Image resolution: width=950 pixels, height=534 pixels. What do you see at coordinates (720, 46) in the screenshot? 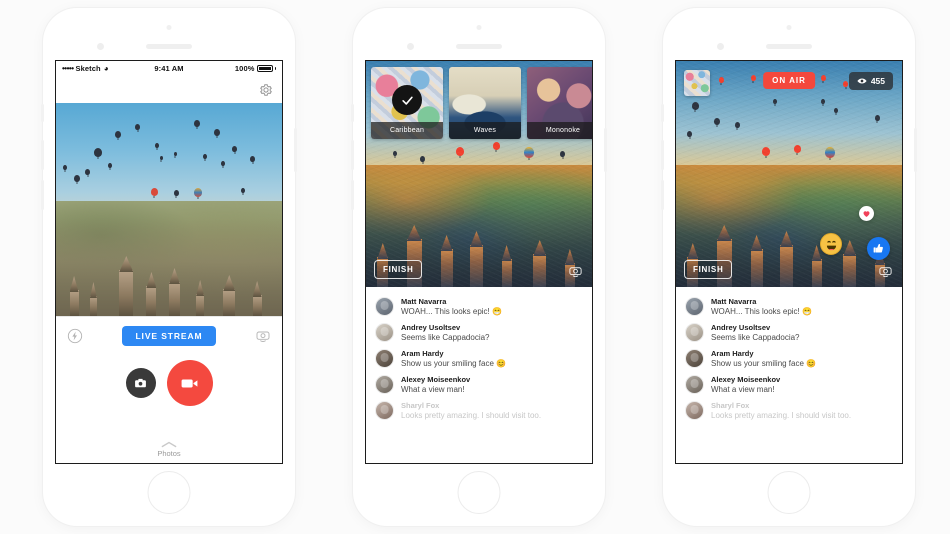
I see `front-camera-icon` at bounding box center [720, 46].